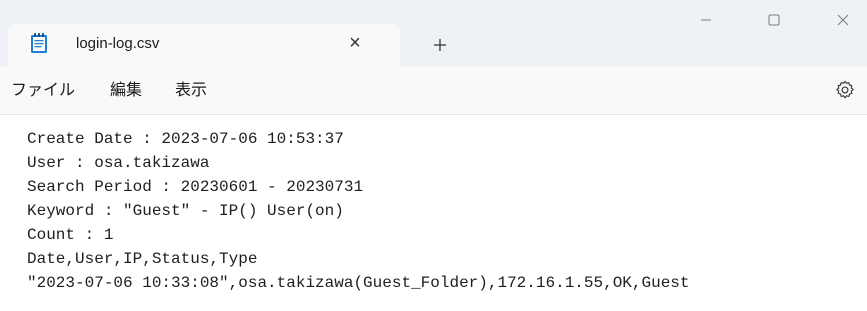 This screenshot has width=867, height=311. I want to click on close-icon, so click(843, 20).